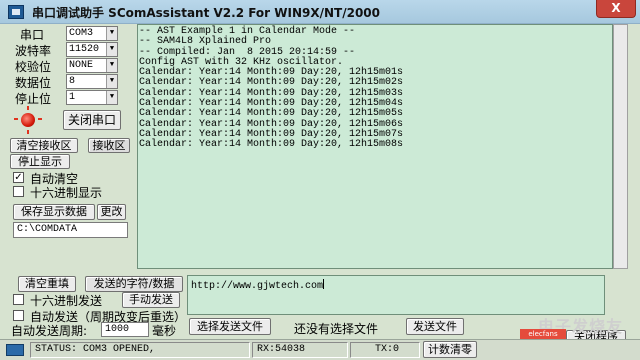 The height and width of the screenshot is (360, 640). What do you see at coordinates (66, 193) in the screenshot?
I see `hex-display-label: 十六进制显示` at bounding box center [66, 193].